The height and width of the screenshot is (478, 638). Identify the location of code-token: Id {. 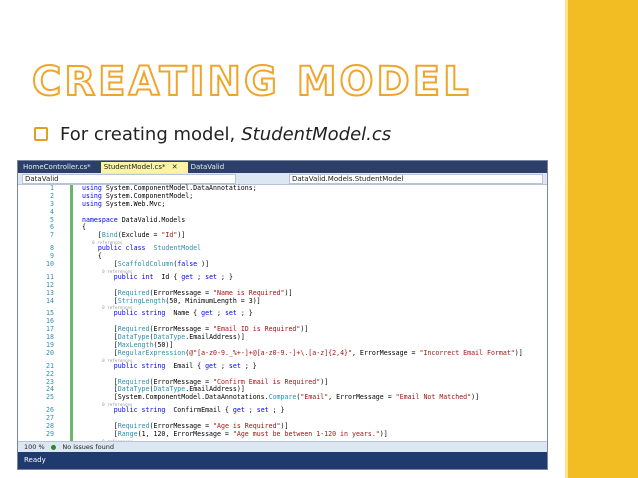
(169, 276).